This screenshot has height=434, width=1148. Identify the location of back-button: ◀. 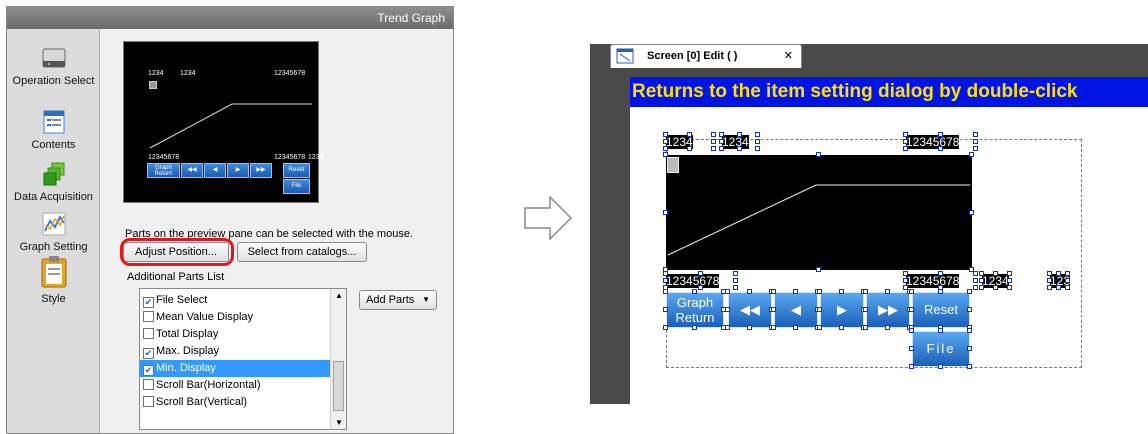
(796, 310).